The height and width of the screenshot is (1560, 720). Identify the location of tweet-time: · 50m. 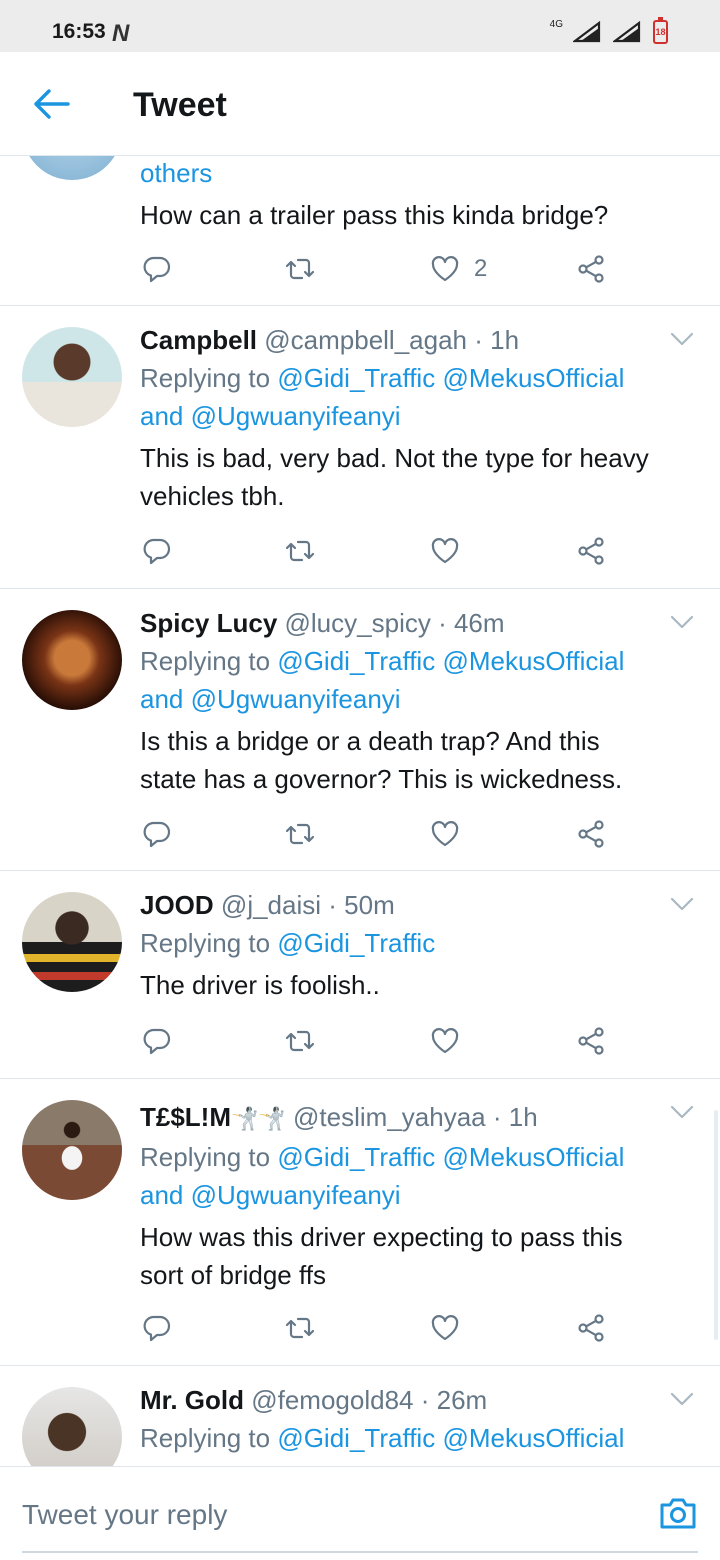
(361, 905).